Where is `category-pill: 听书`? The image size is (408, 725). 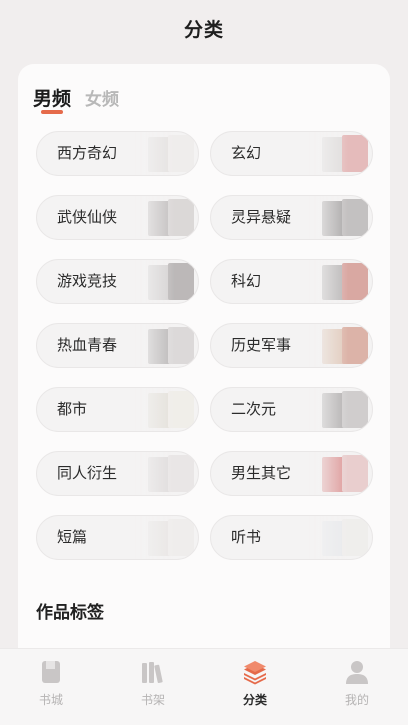
category-pill: 听书 is located at coordinates (291, 537).